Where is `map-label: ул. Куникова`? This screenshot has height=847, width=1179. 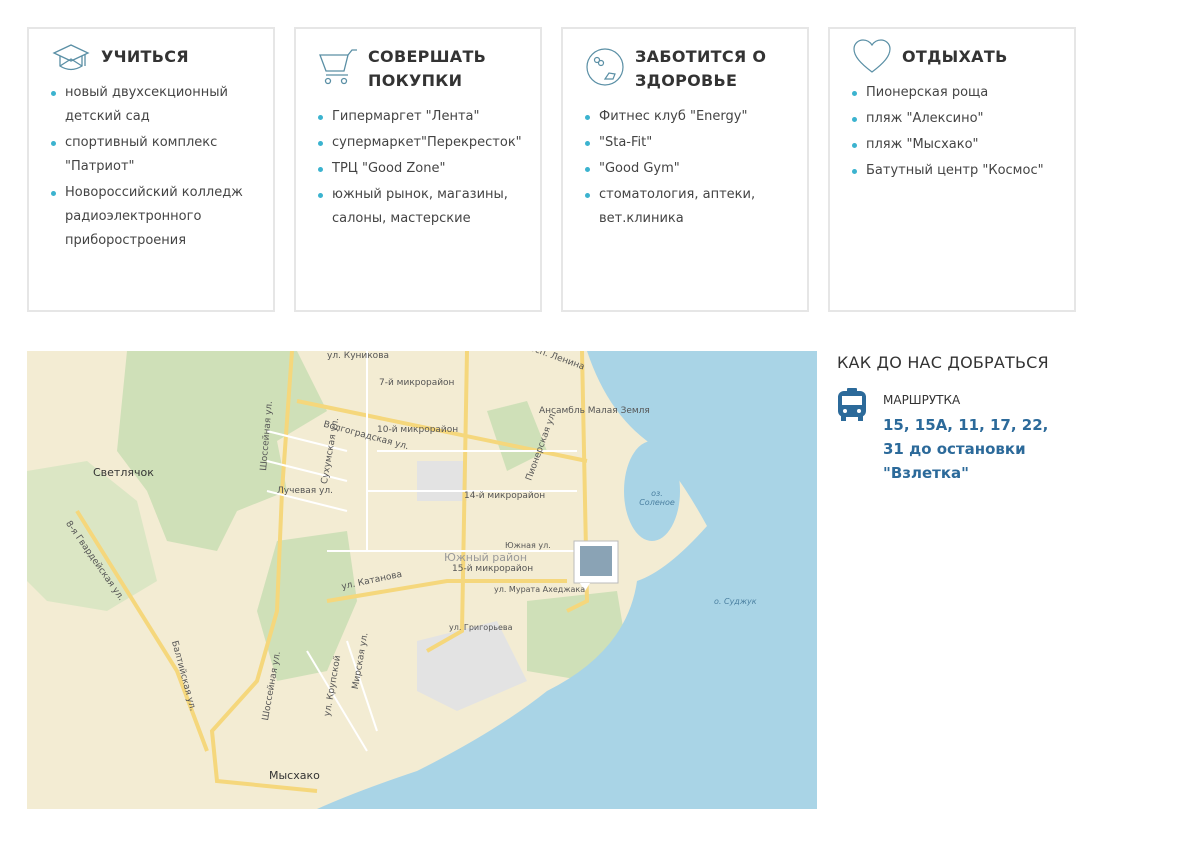
map-label: ул. Куникова is located at coordinates (358, 356).